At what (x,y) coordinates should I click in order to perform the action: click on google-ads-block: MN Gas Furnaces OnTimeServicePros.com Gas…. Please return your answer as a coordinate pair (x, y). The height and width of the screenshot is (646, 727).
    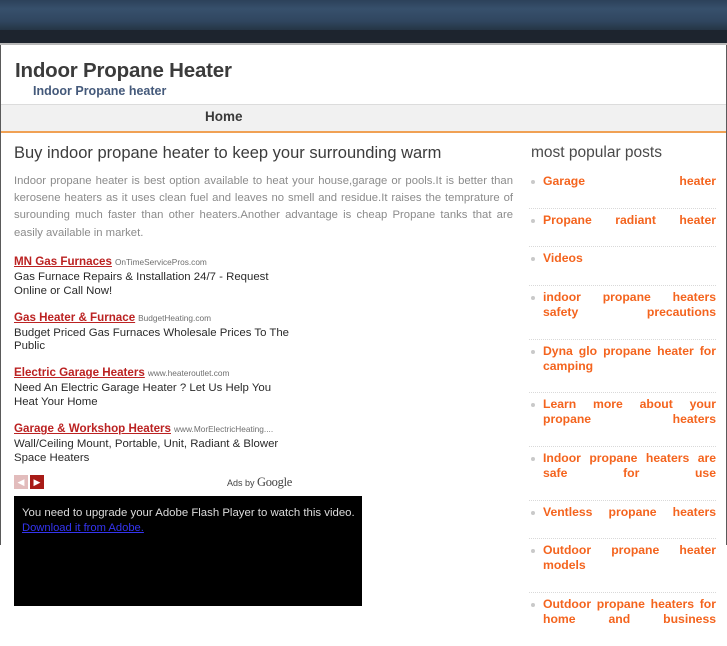
    Looking at the image, I should click on (153, 371).